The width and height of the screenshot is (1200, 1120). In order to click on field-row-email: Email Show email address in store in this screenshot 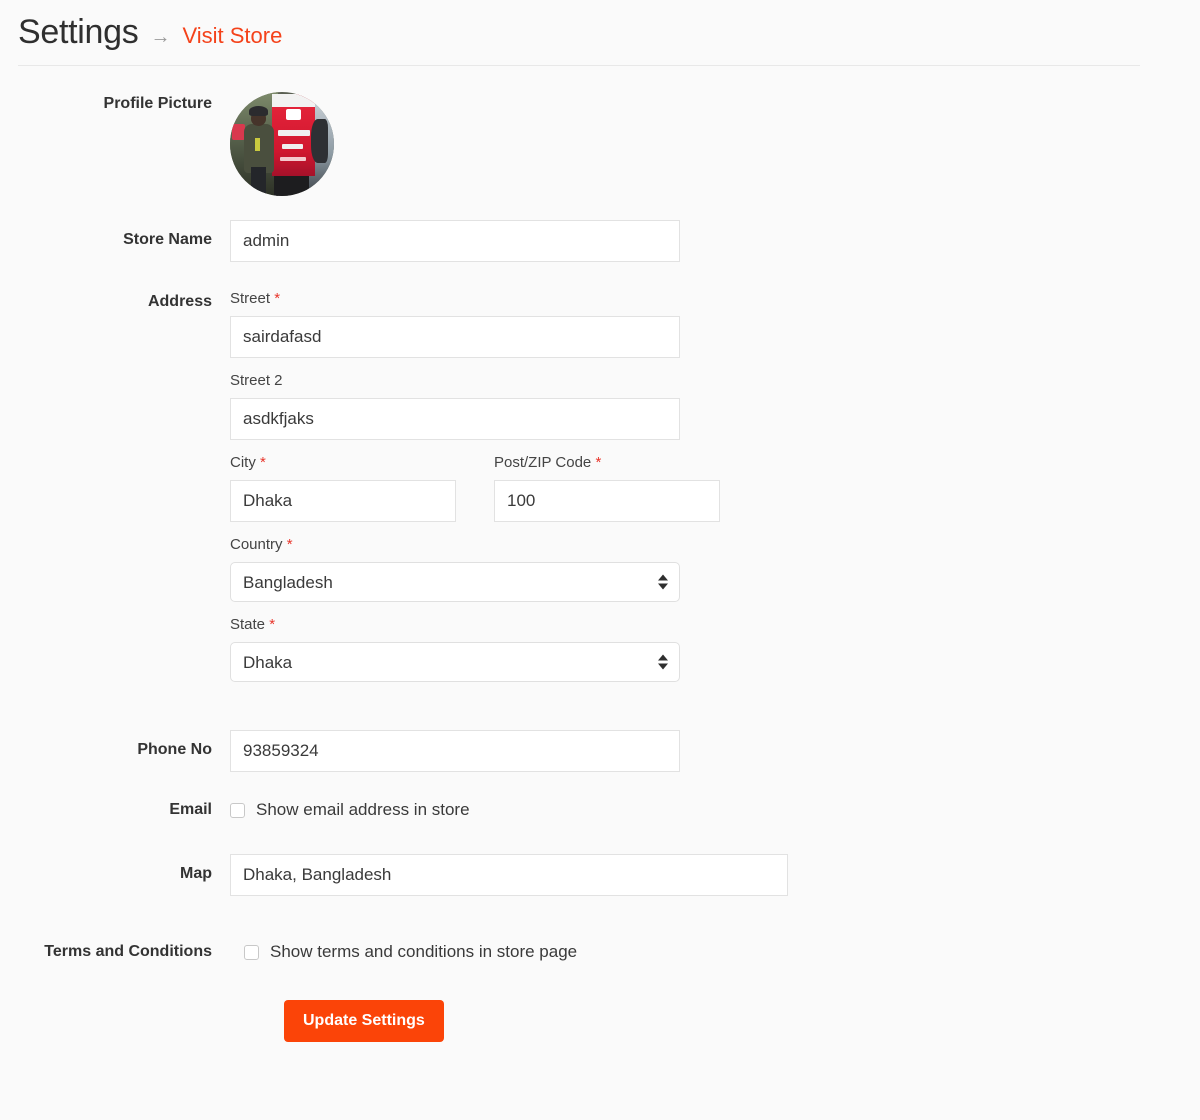, I will do `click(600, 809)`.